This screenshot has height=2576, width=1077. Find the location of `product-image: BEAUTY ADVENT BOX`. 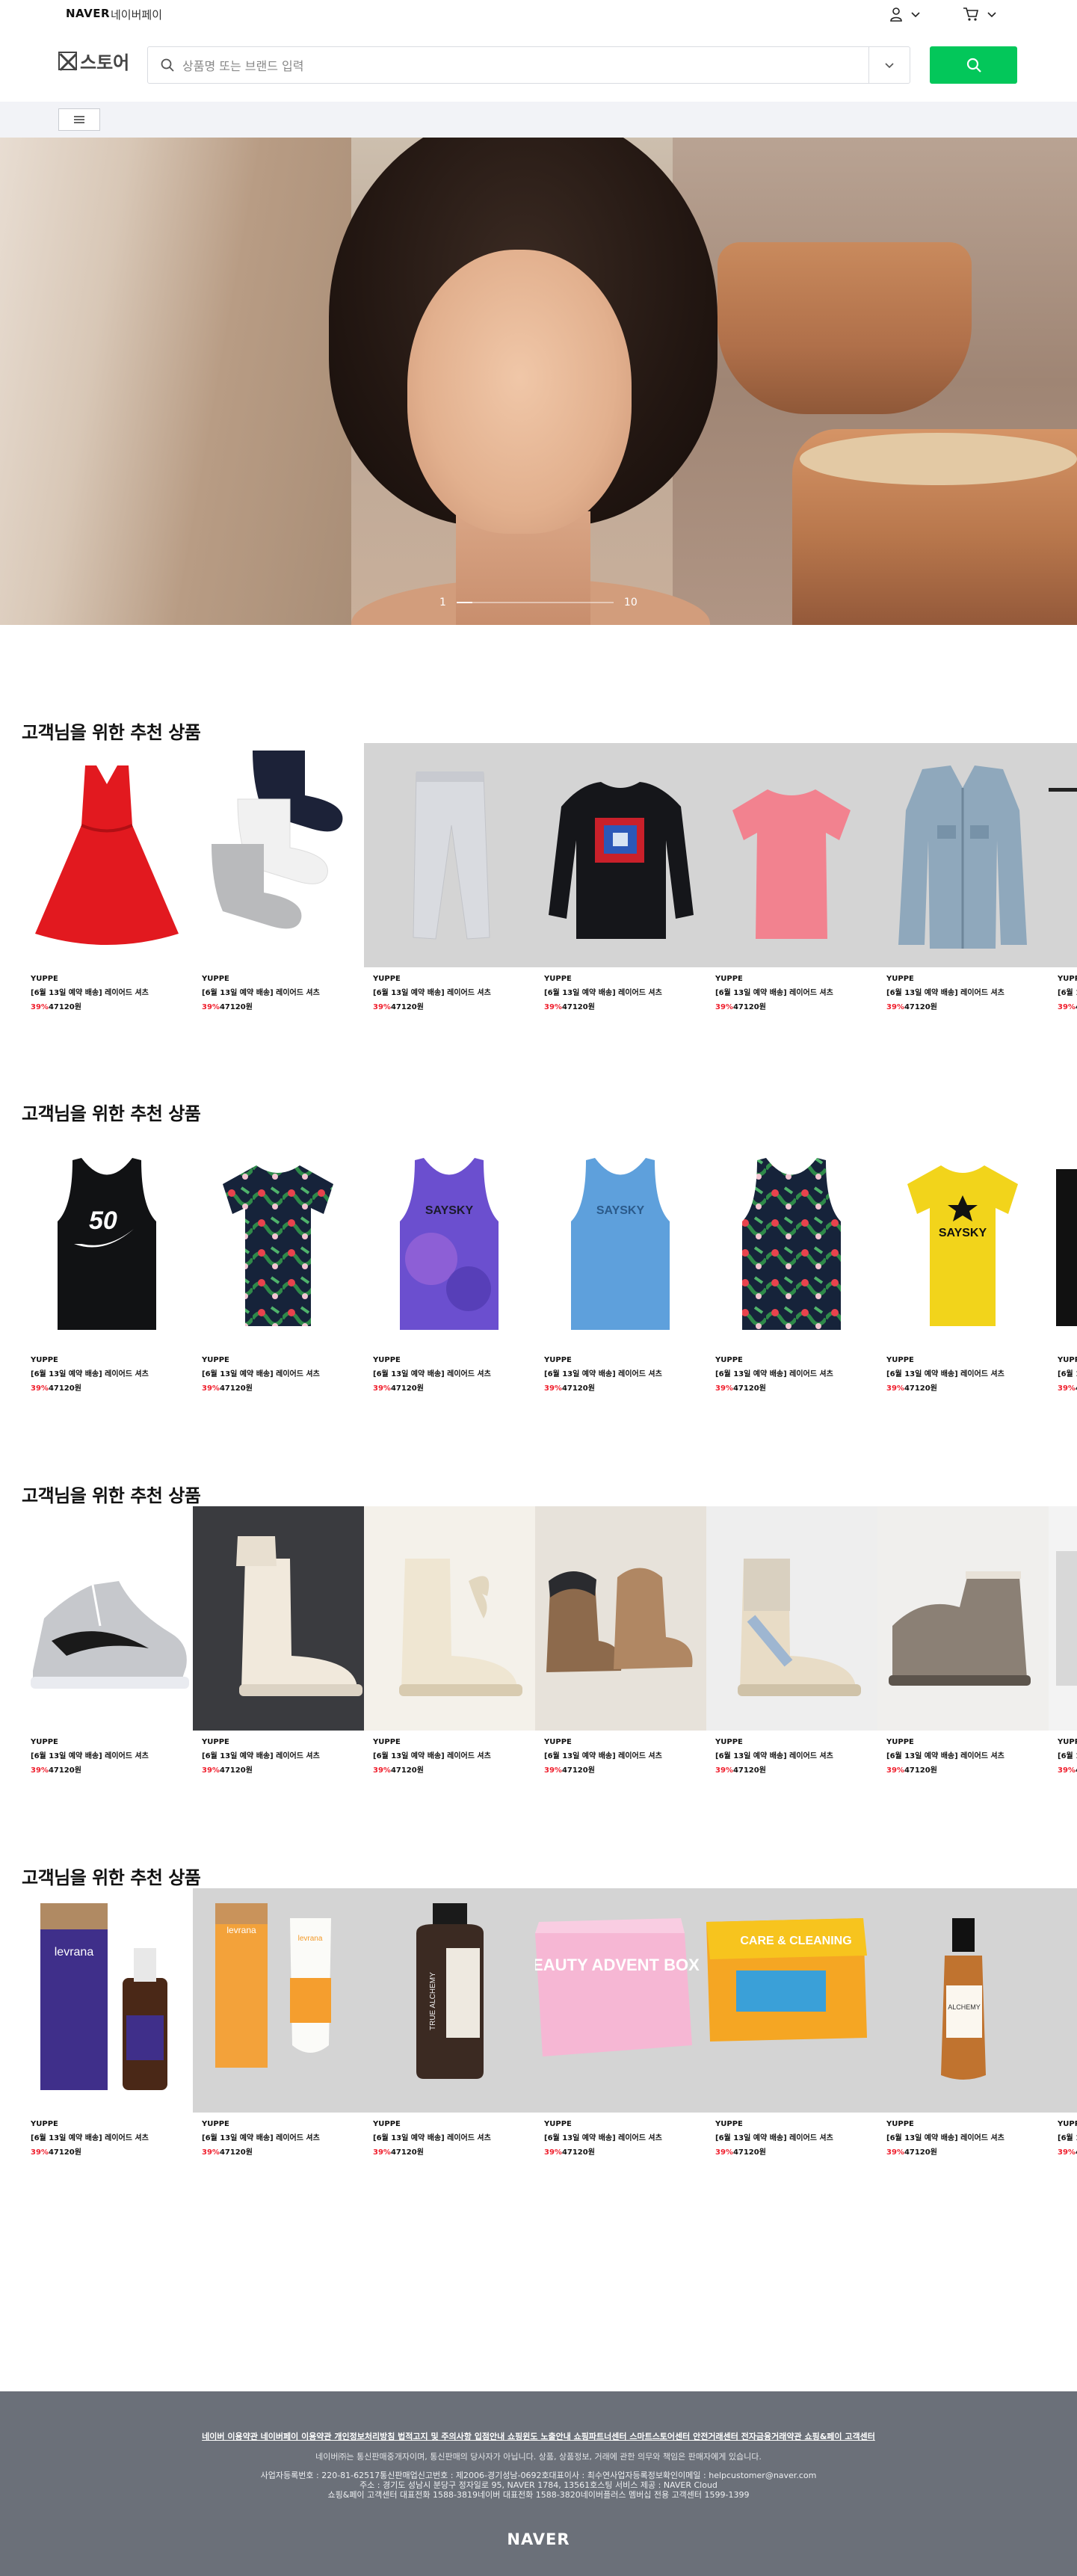

product-image: BEAUTY ADVENT BOX is located at coordinates (620, 2000).